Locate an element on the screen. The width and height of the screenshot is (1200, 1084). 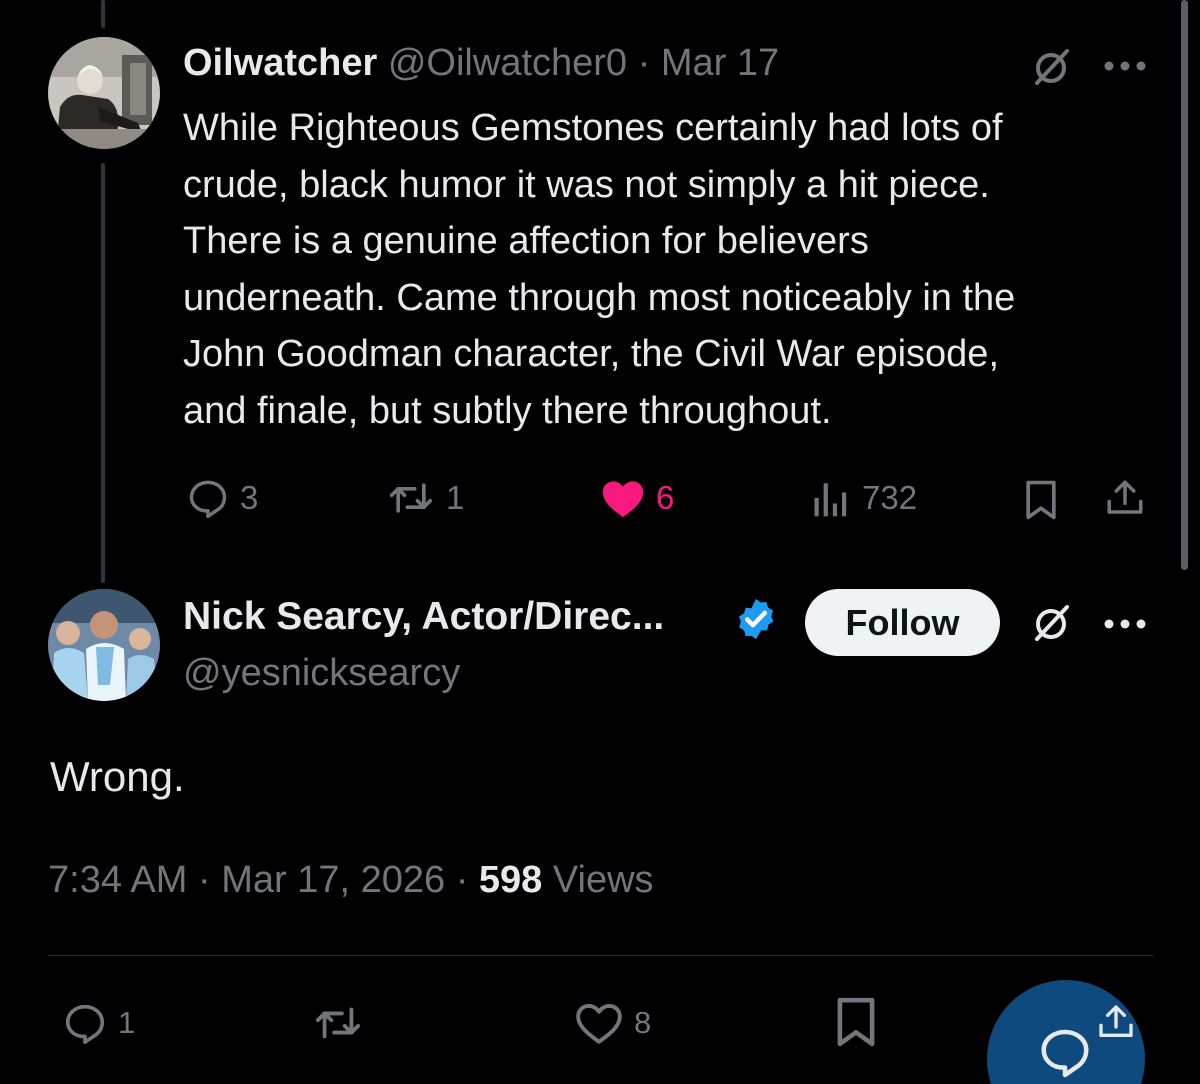
parent-views-count: 732 is located at coordinates (890, 497).